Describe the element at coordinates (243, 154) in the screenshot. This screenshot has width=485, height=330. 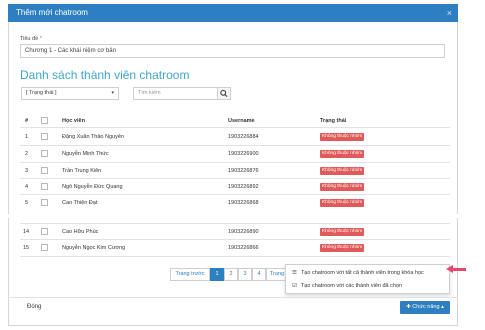
I see `username: 1903226900` at that location.